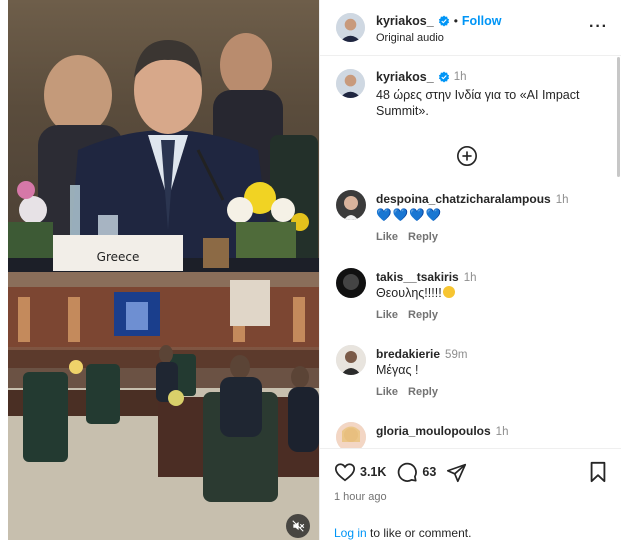 Image resolution: width=621 pixels, height=540 pixels. What do you see at coordinates (397, 370) in the screenshot?
I see `comment-text: Μέγας !` at bounding box center [397, 370].